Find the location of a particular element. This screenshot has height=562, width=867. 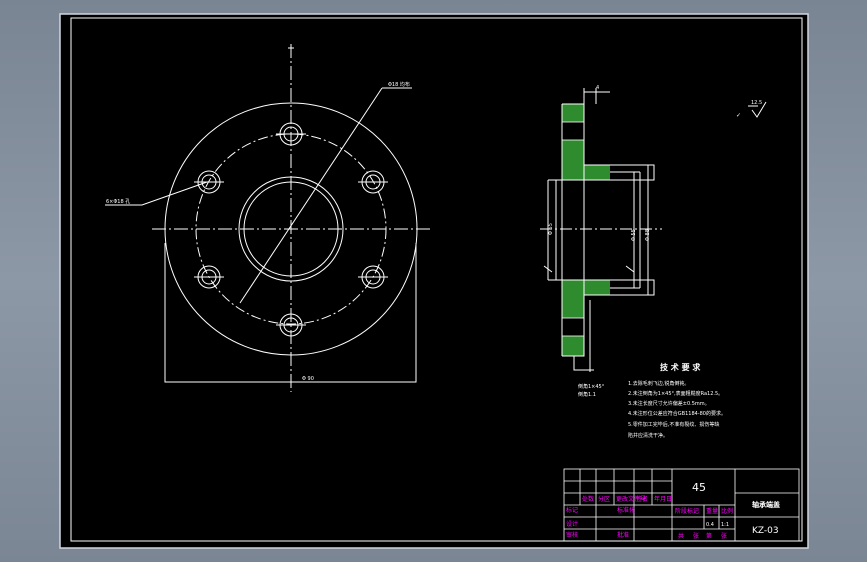

right-dim-label-1: Φ 55 is located at coordinates (634, 235).